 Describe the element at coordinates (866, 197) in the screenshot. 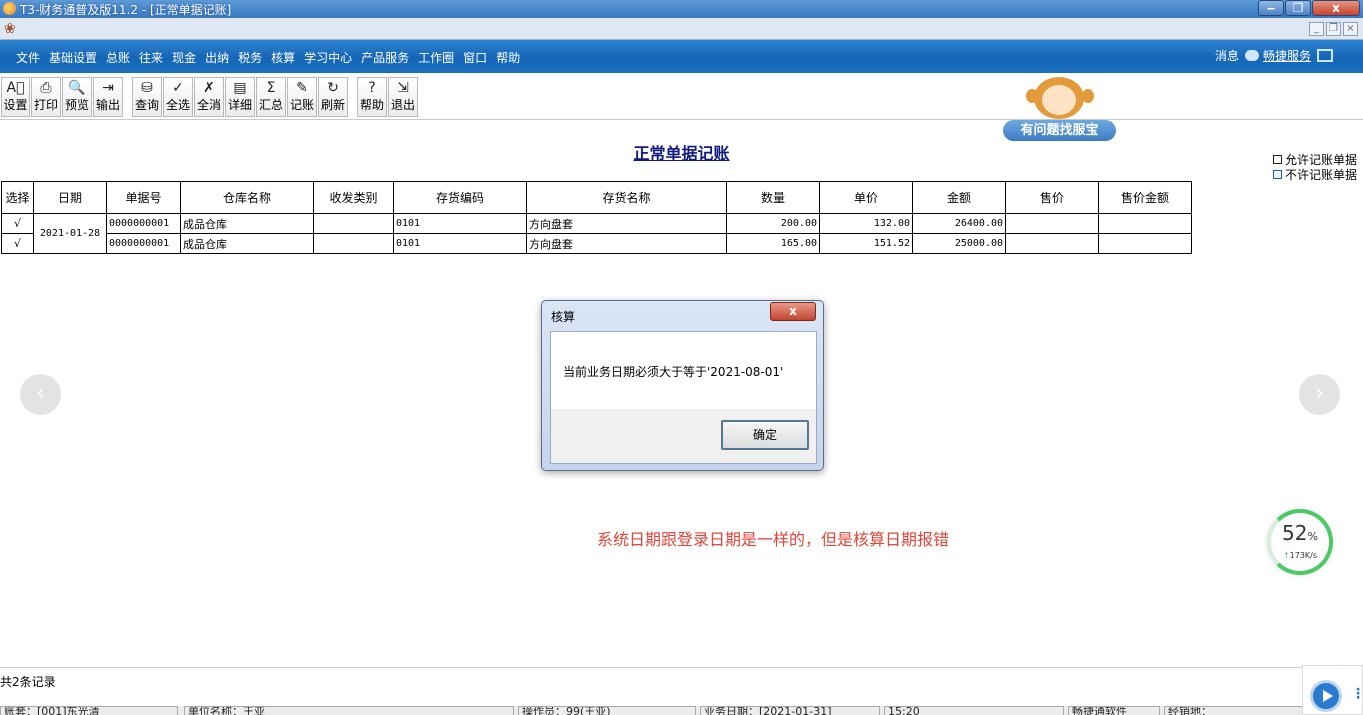

I see `col-unit-price: 单价` at that location.